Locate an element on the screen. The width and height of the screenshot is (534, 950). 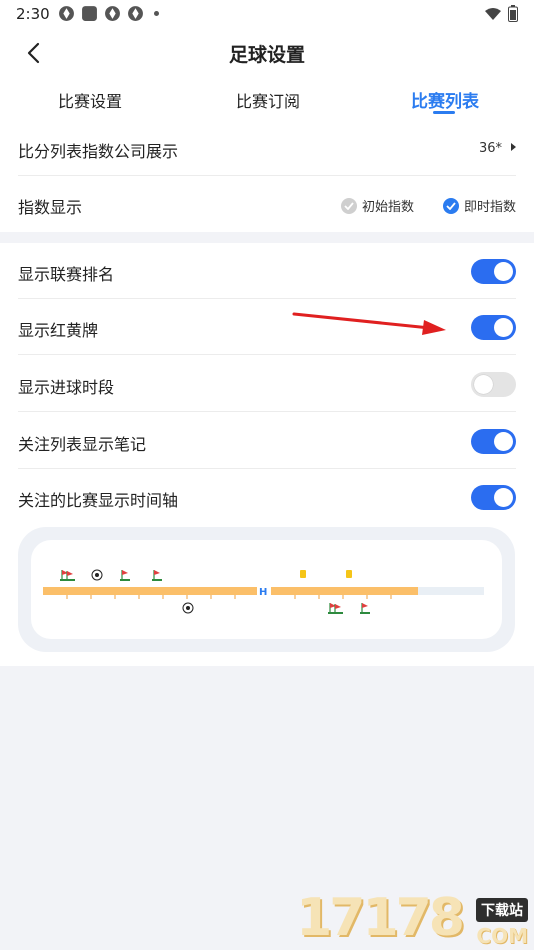
timeline-preview-card: H is located at coordinates (266, 589).